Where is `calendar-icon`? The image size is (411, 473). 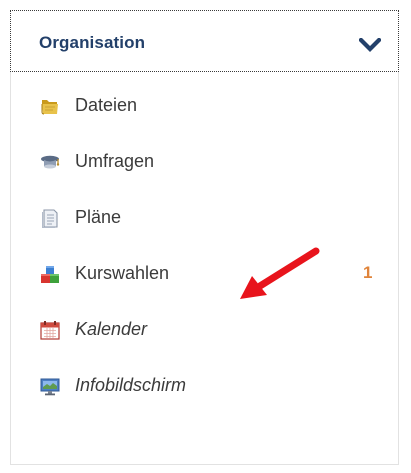
calendar-icon is located at coordinates (50, 330).